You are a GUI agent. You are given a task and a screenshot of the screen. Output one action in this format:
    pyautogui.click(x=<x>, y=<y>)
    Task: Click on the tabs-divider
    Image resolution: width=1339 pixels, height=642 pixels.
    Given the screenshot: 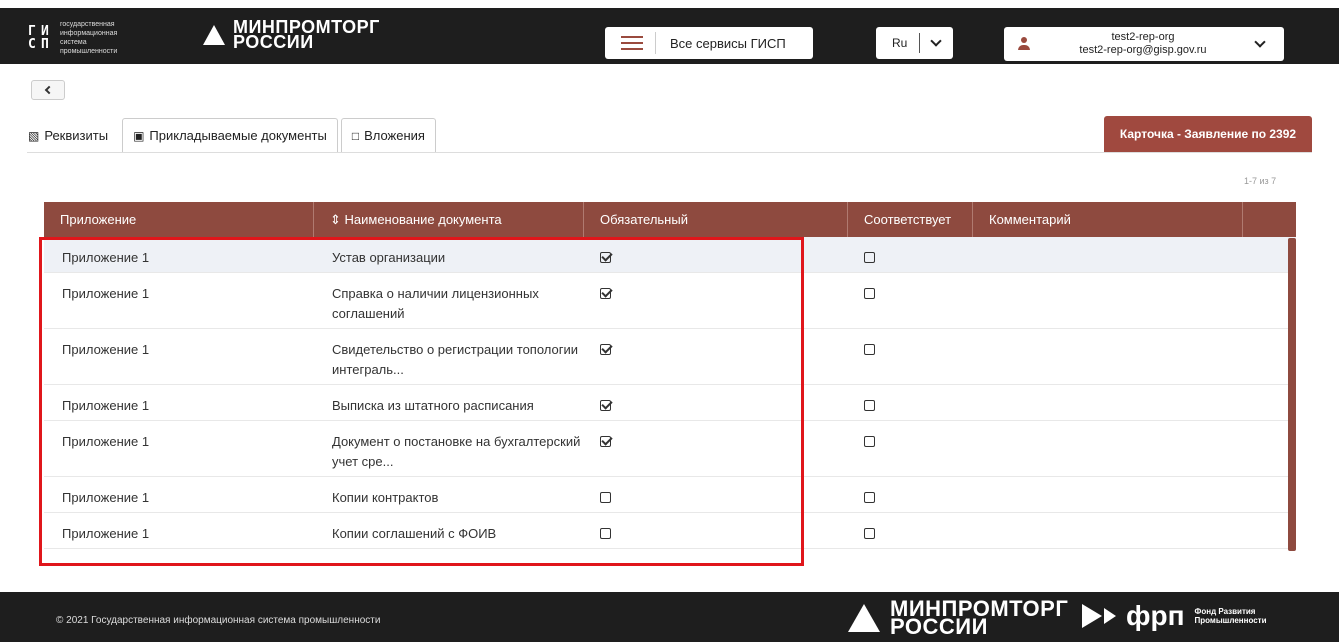 What is the action you would take?
    pyautogui.click(x=669, y=152)
    